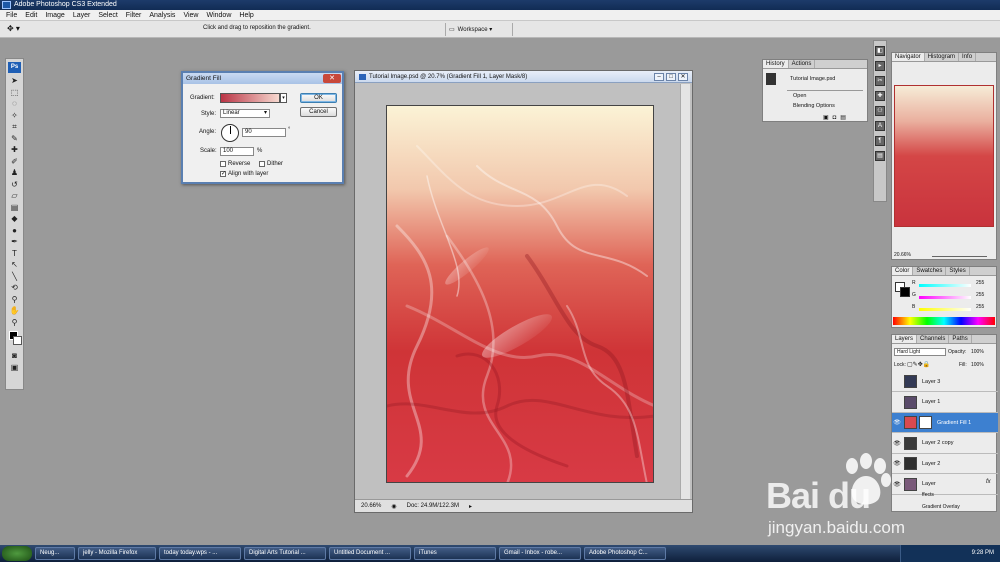 The width and height of the screenshot is (1000, 562). Describe the element at coordinates (905, 339) in the screenshot. I see `tab-layers: Layers` at that location.